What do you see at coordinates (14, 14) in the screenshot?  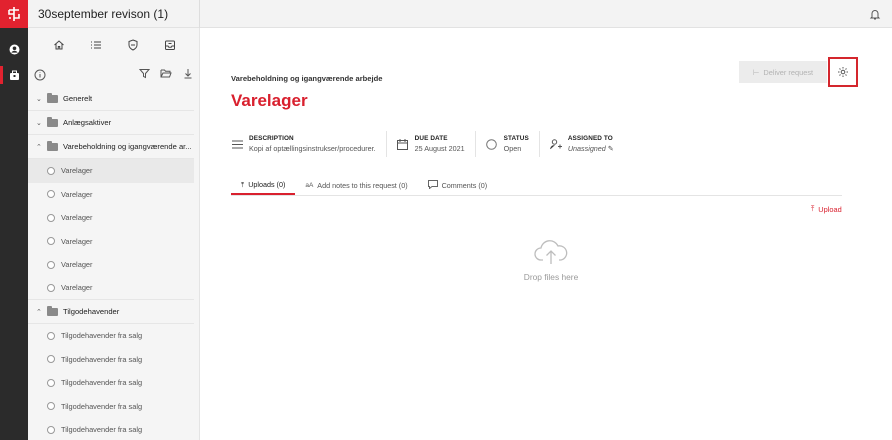 I see `app-logo-icon` at bounding box center [14, 14].